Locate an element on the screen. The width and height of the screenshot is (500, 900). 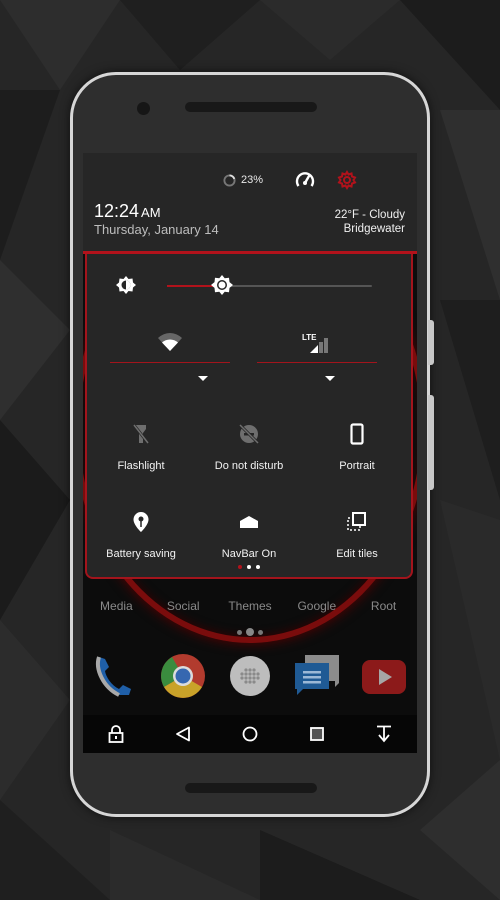
pull-down-button is located at coordinates (384, 734).